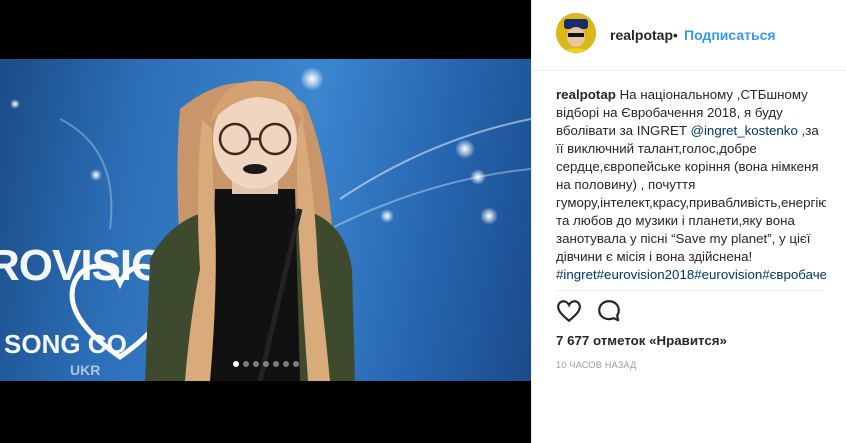 This screenshot has width=846, height=443. I want to click on likes-count: 7 677 отметок «Нравится», so click(641, 340).